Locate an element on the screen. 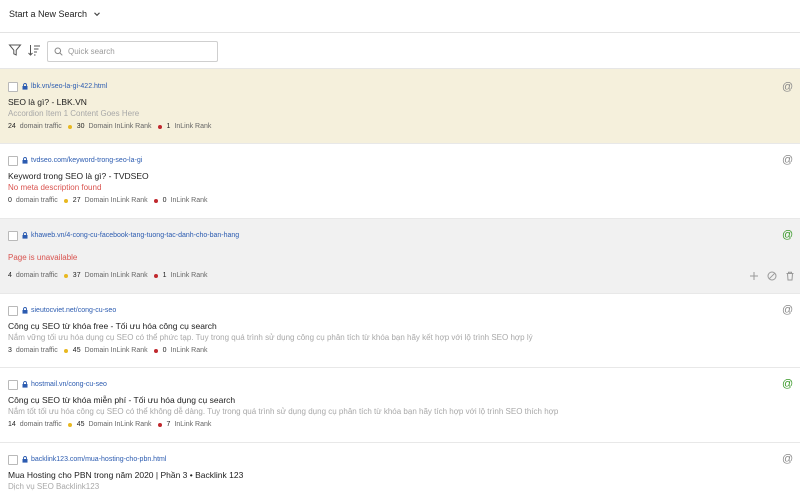 The height and width of the screenshot is (499, 800). block-icon is located at coordinates (772, 276).